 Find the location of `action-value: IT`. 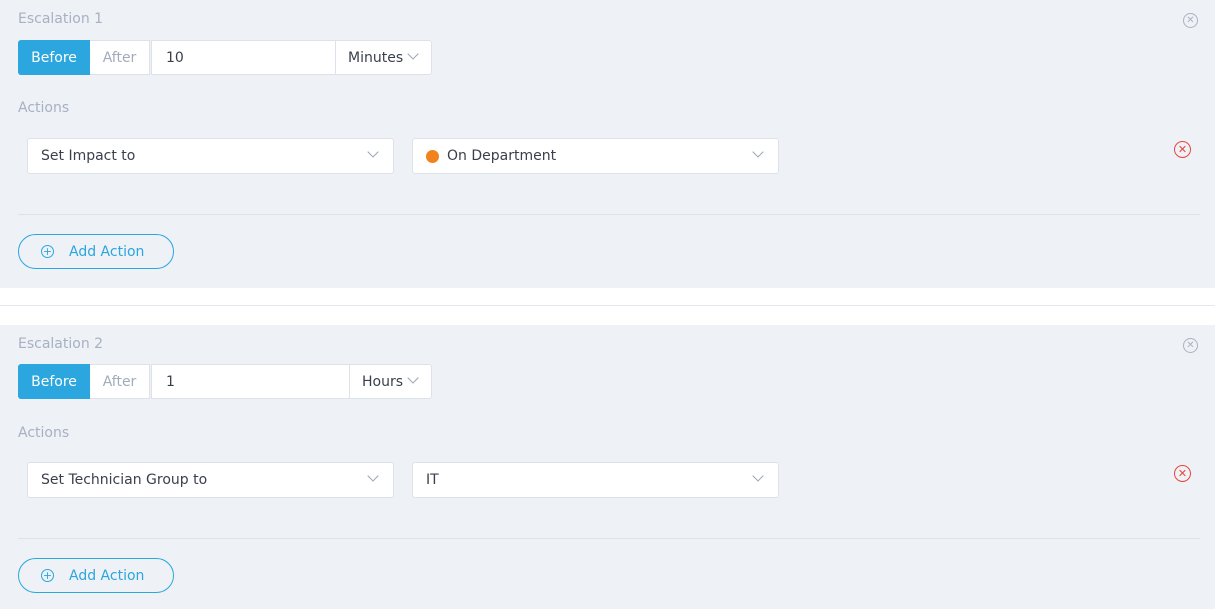

action-value: IT is located at coordinates (432, 480).